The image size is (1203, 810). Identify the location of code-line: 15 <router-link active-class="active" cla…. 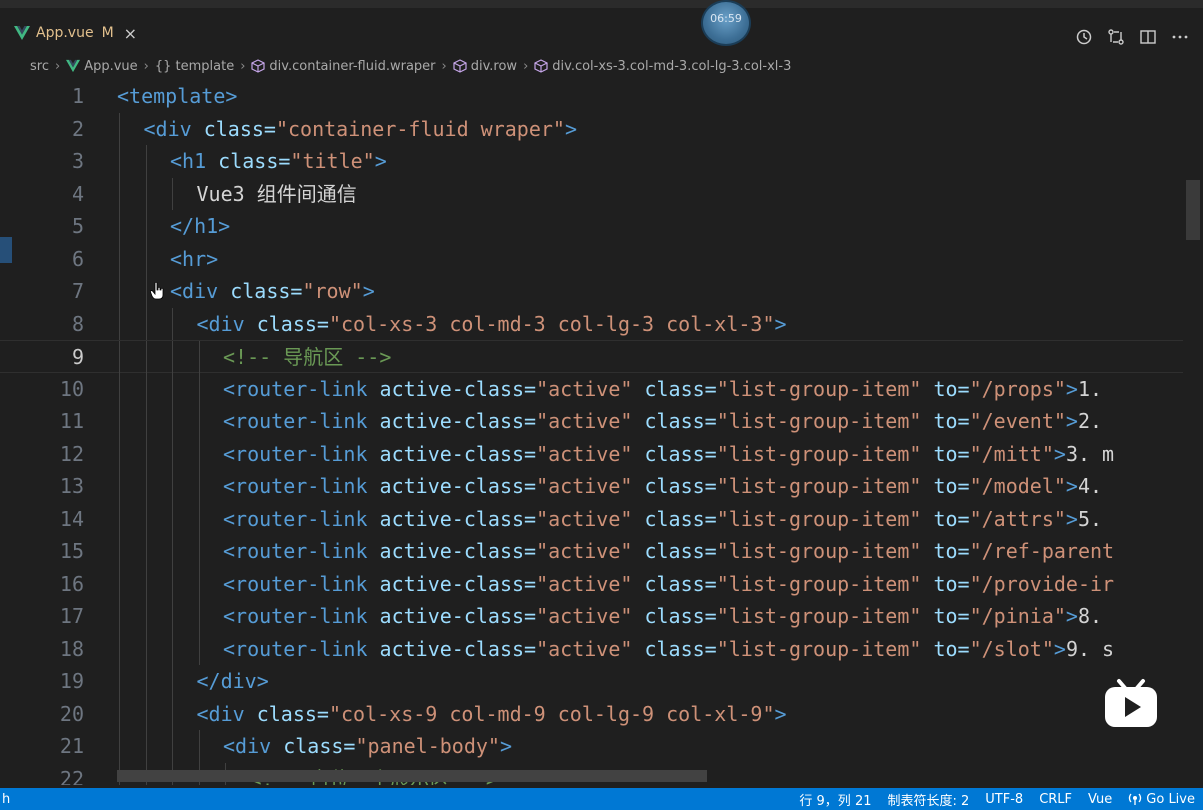
(591, 551).